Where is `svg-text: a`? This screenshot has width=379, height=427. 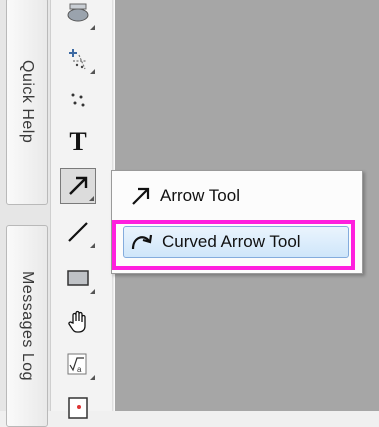
svg-text: a is located at coordinates (79, 369).